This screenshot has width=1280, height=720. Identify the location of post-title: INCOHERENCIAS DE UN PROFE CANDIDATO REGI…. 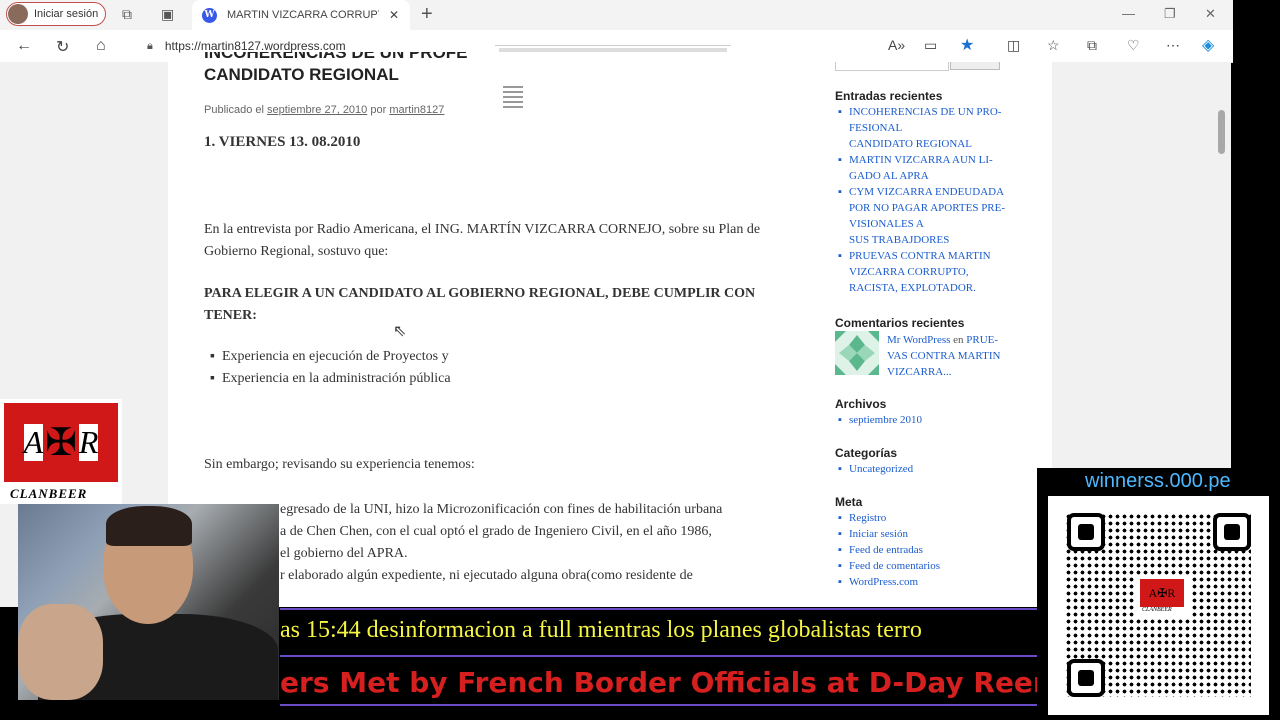
(336, 68).